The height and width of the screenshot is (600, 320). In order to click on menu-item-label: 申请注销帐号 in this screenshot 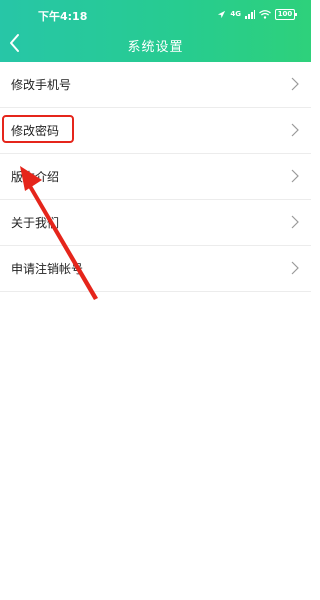, I will do `click(47, 269)`.